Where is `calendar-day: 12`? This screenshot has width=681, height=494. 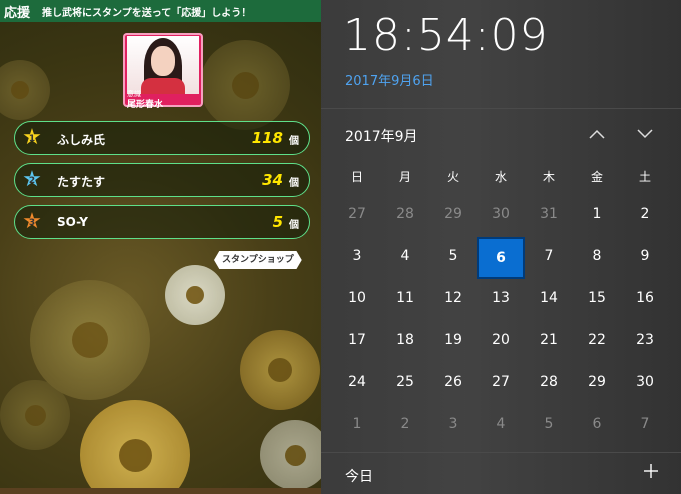 calendar-day: 12 is located at coordinates (453, 300).